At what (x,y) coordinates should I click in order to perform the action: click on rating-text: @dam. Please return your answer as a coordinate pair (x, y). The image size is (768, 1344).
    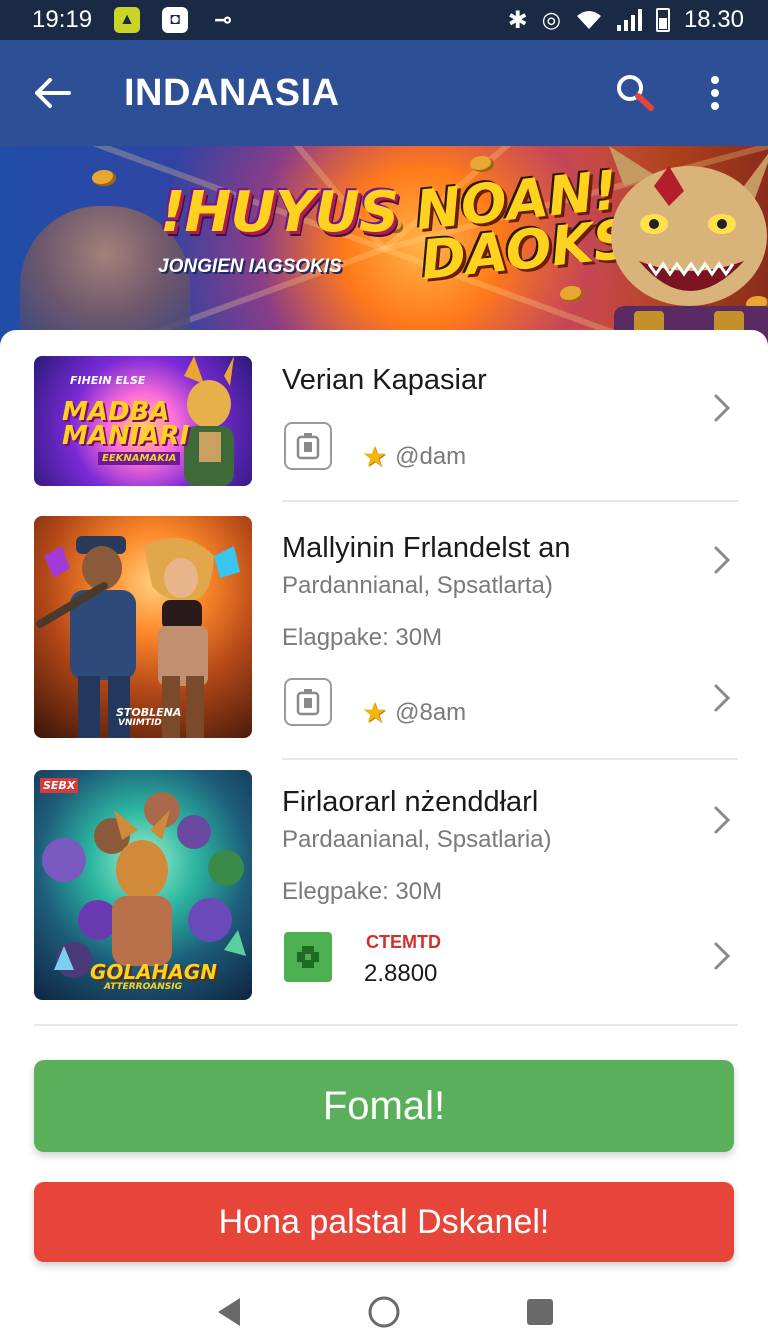
    Looking at the image, I should click on (431, 456).